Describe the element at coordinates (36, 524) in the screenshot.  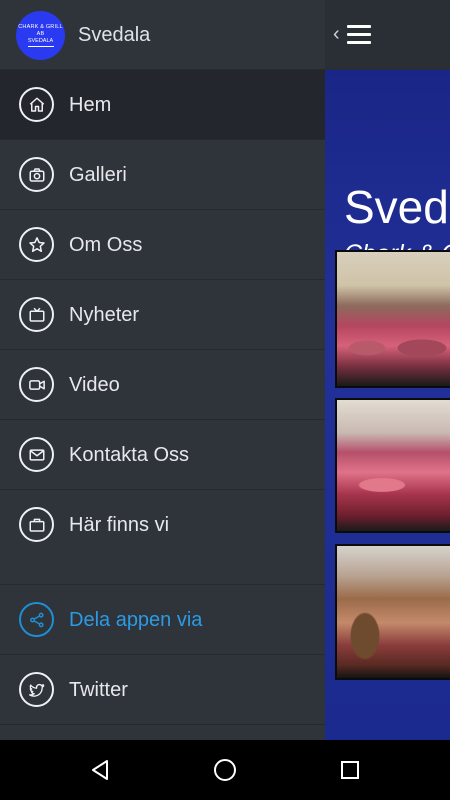
I see `briefcase-icon` at that location.